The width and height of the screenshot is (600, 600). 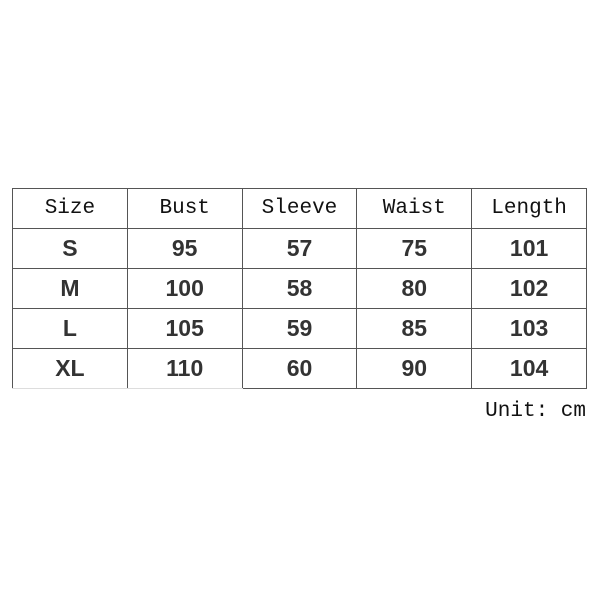 What do you see at coordinates (70, 368) in the screenshot?
I see `cell: XL` at bounding box center [70, 368].